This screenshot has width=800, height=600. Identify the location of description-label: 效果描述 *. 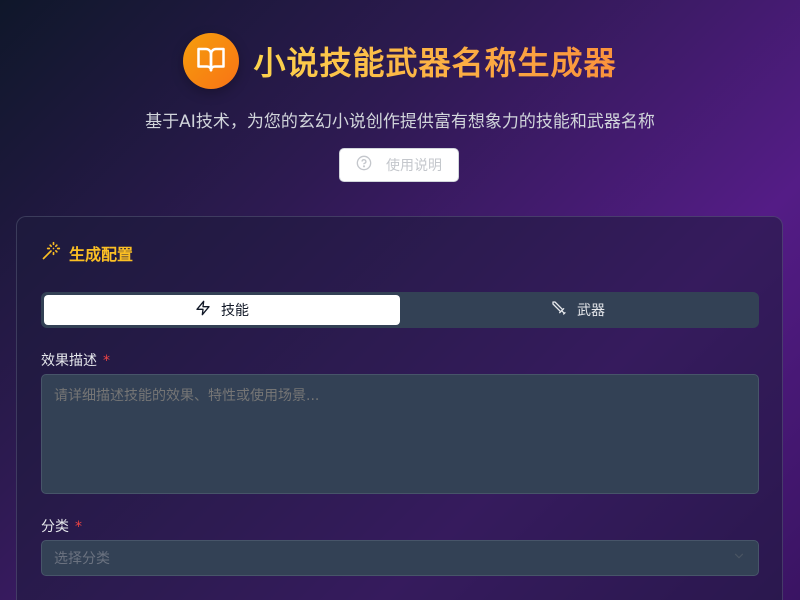
(75, 361).